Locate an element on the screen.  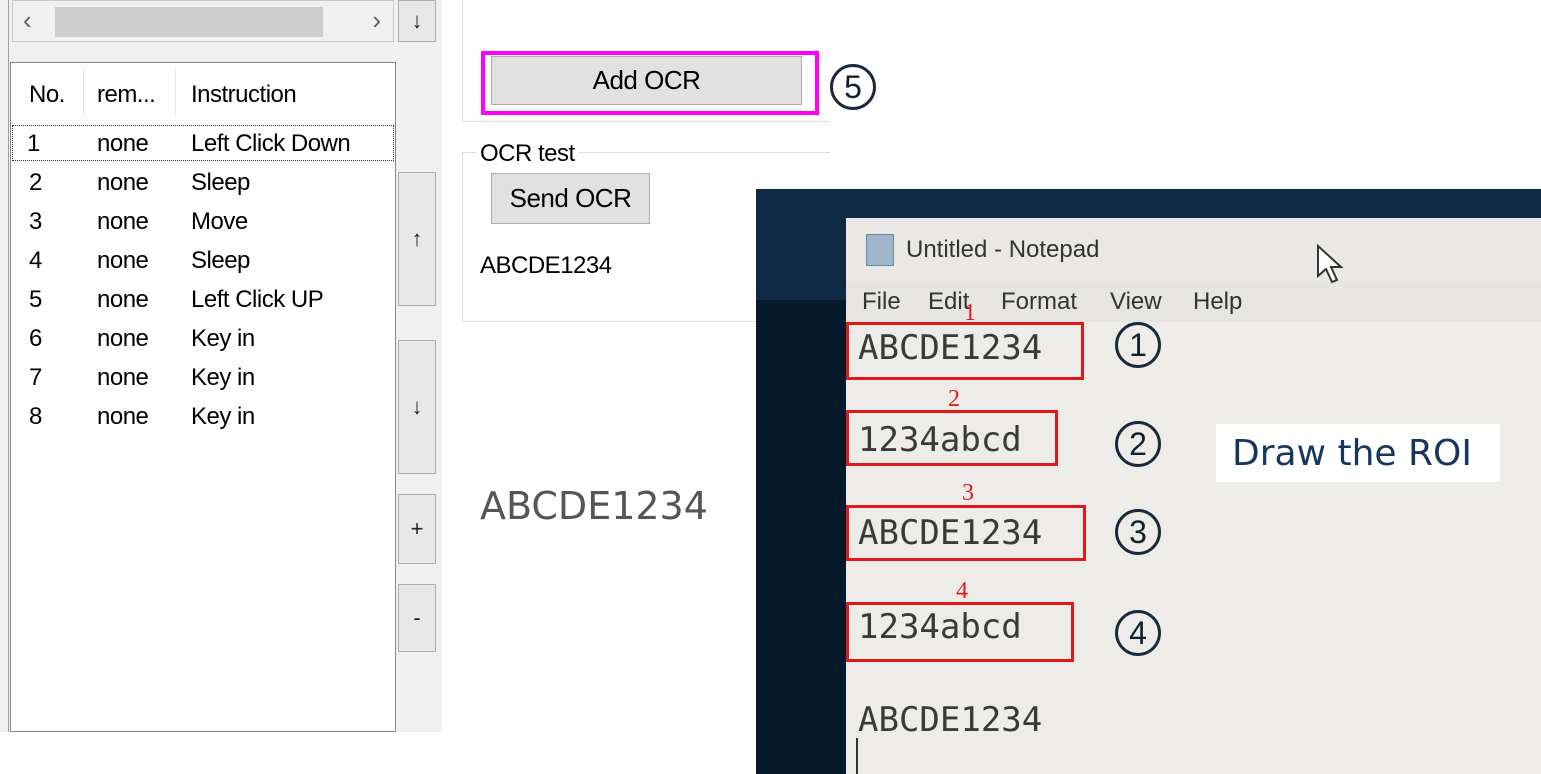
roi-label-1: 1 is located at coordinates (970, 313).